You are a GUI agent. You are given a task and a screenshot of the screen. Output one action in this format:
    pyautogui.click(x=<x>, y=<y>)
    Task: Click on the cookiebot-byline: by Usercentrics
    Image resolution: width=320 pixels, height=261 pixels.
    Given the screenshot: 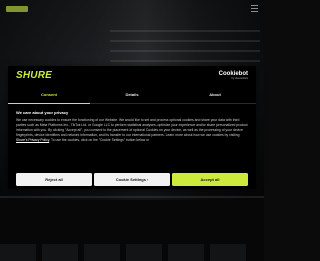 What is the action you would take?
    pyautogui.click(x=239, y=78)
    